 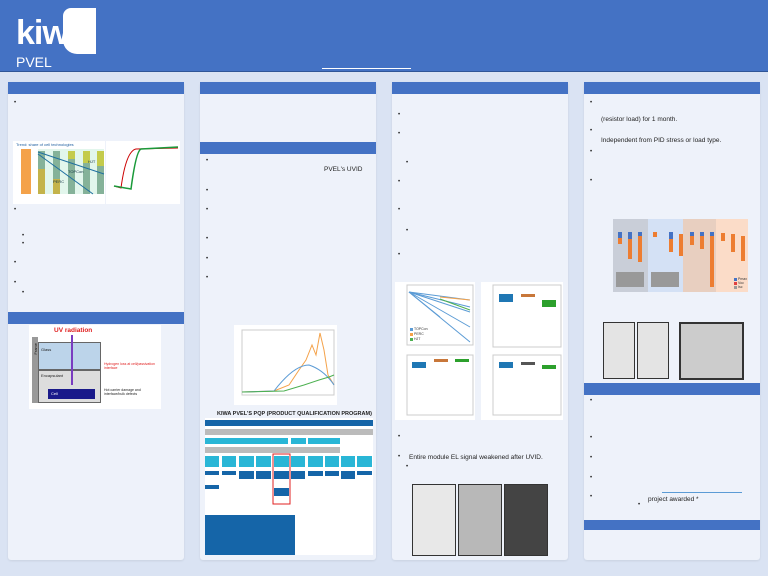 What do you see at coordinates (45, 144) in the screenshot?
I see `chart-title: Trend: share of cell technologies` at bounding box center [45, 144].